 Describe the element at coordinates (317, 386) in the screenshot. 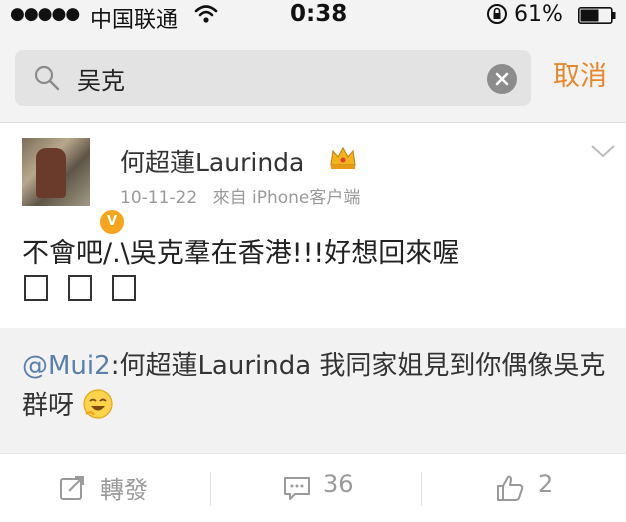

I see `repost-text: @Mui2:何超蓮Laurinda 我同家姐見到你偶像吳克群呀` at that location.